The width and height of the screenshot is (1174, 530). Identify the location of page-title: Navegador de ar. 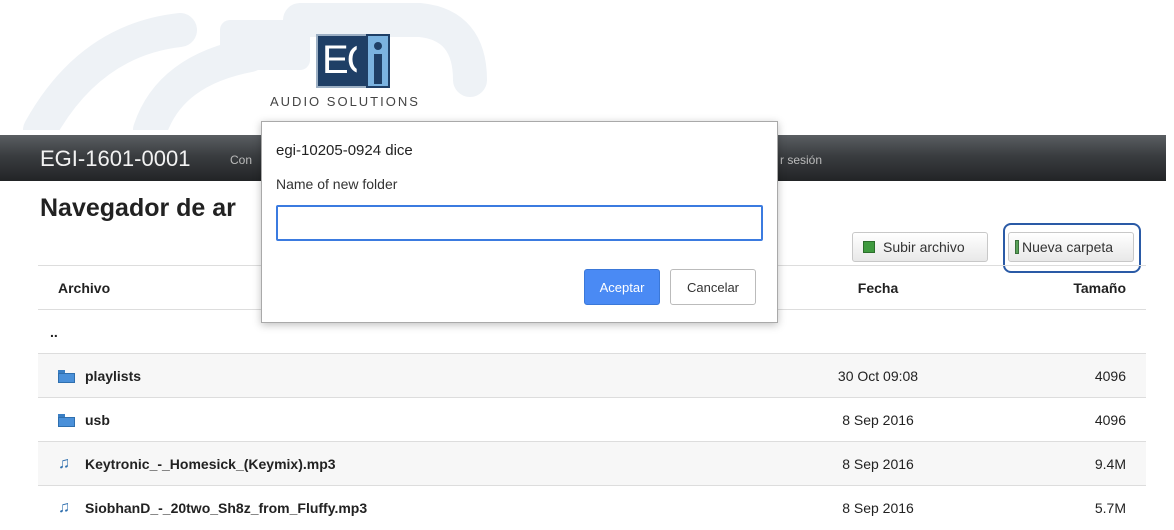
(138, 208).